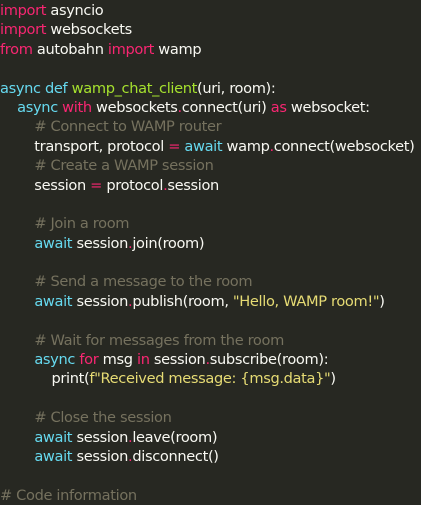 The image size is (421, 505). What do you see at coordinates (84, 146) in the screenshot?
I see `code-token-plain: transport, protocol` at bounding box center [84, 146].